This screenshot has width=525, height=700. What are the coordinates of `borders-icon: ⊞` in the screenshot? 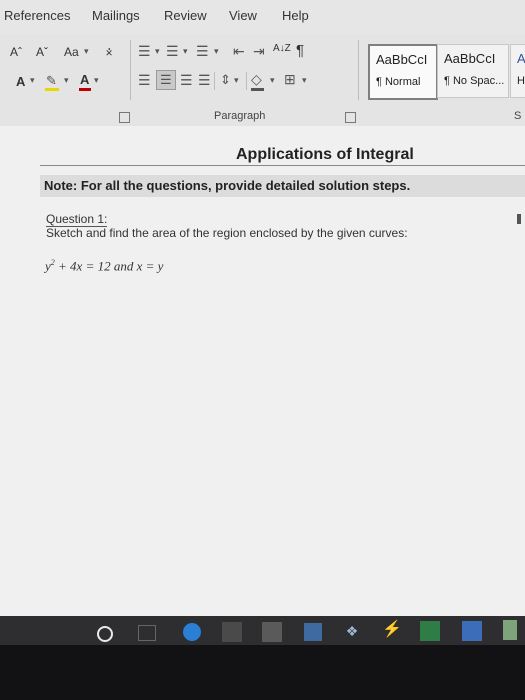 It's located at (290, 79).